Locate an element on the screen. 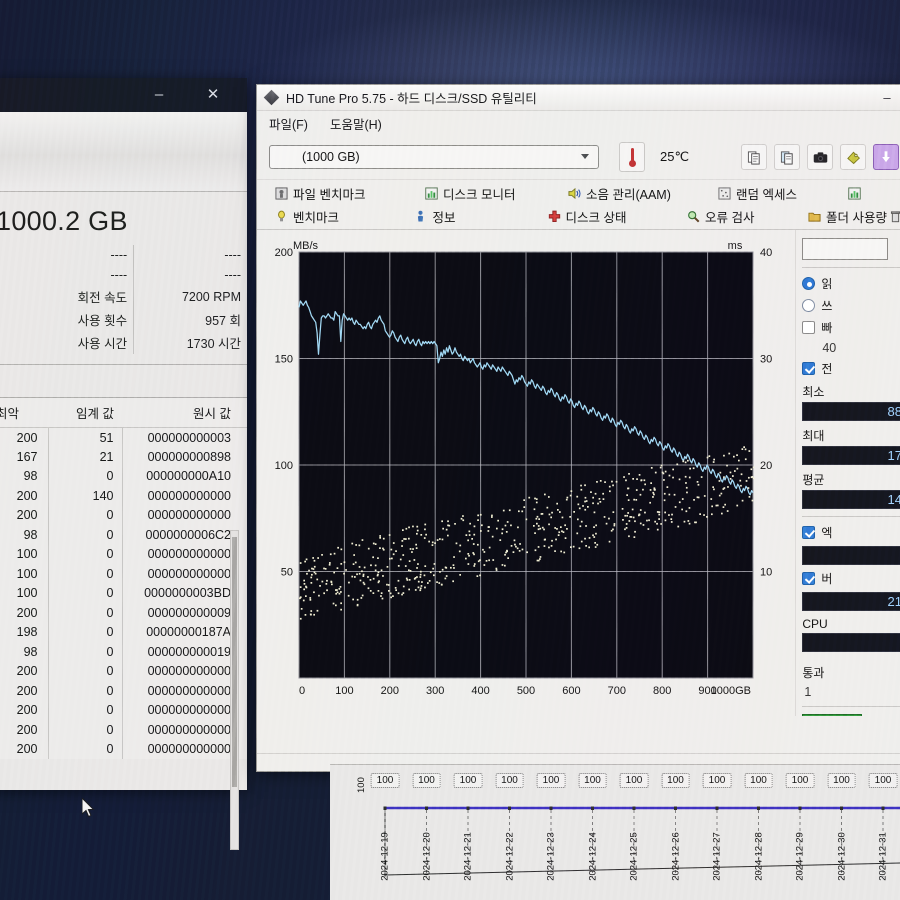 The height and width of the screenshot is (900, 900). tag-icon is located at coordinates (853, 157).